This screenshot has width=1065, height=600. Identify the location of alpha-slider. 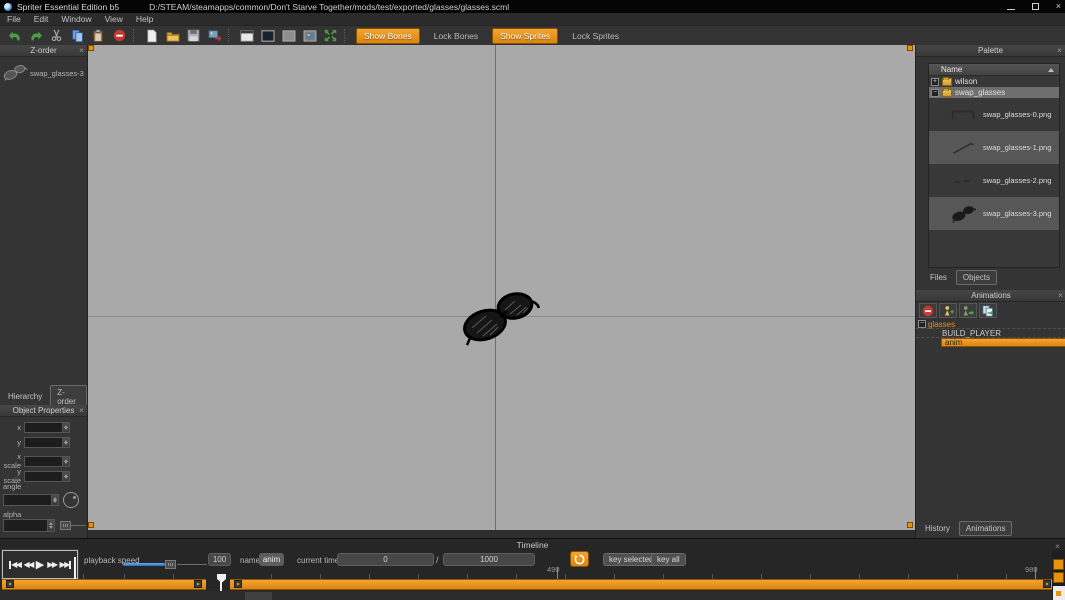
(73, 525).